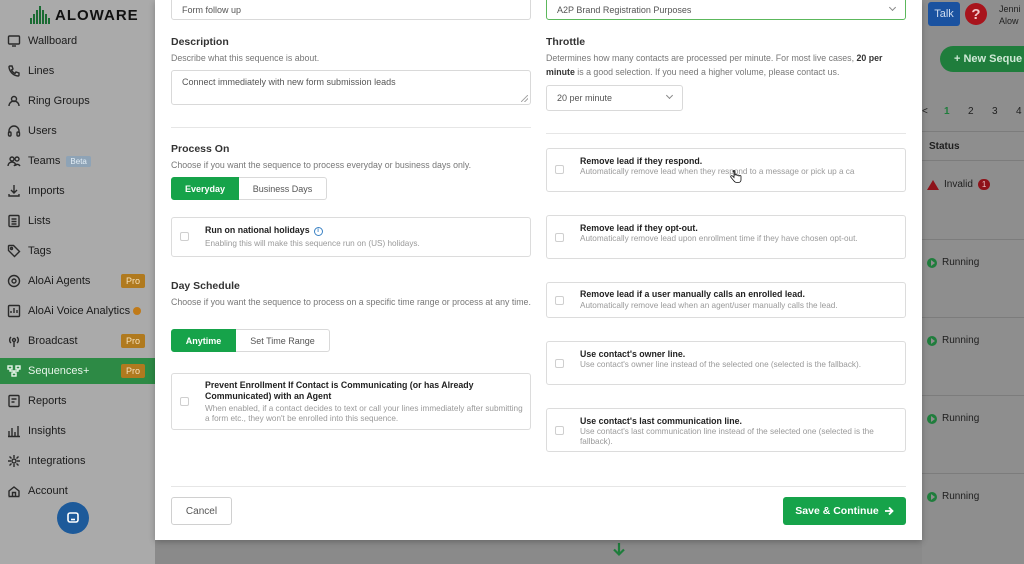  Describe the element at coordinates (77, 71) in the screenshot. I see `sidebar-item-lines: Lines` at that location.